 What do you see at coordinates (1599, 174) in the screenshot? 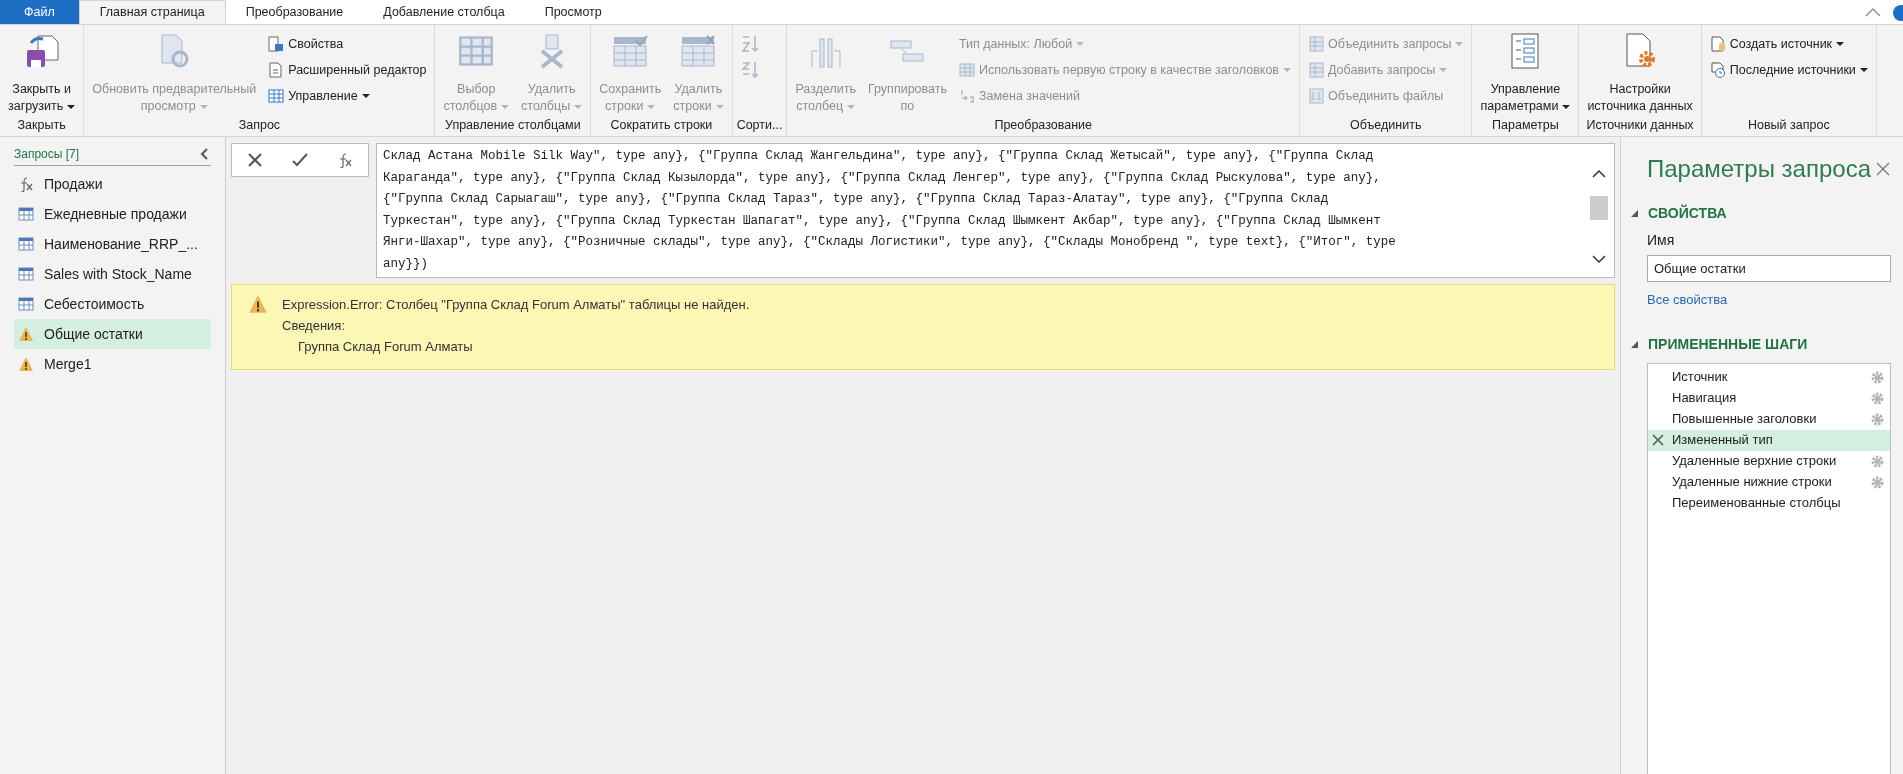
I see `scroll-up-icon` at bounding box center [1599, 174].